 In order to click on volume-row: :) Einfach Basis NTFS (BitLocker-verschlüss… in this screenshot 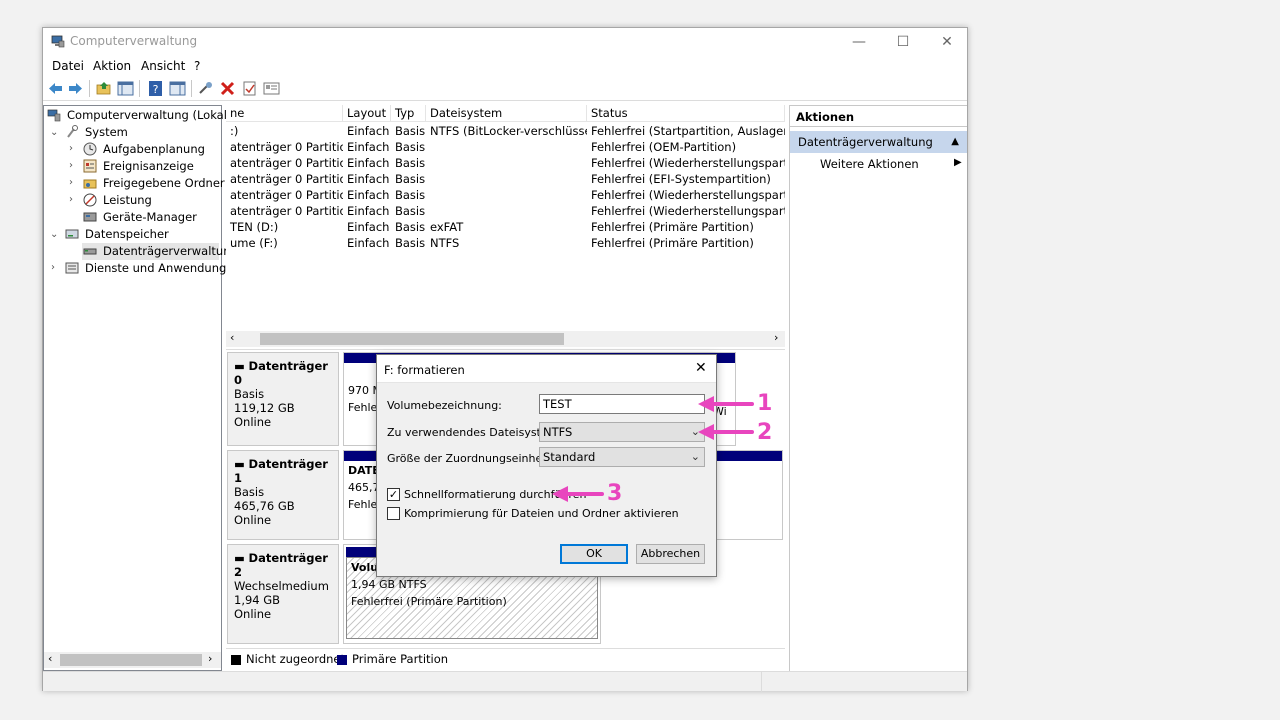, I will do `click(505, 131)`.